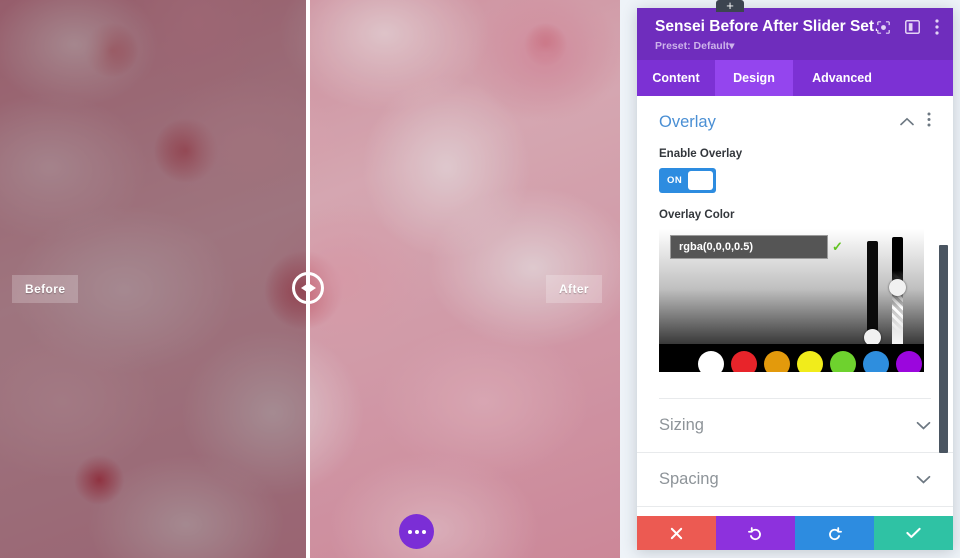 The width and height of the screenshot is (960, 558). I want to click on swatch-white, so click(711, 361).